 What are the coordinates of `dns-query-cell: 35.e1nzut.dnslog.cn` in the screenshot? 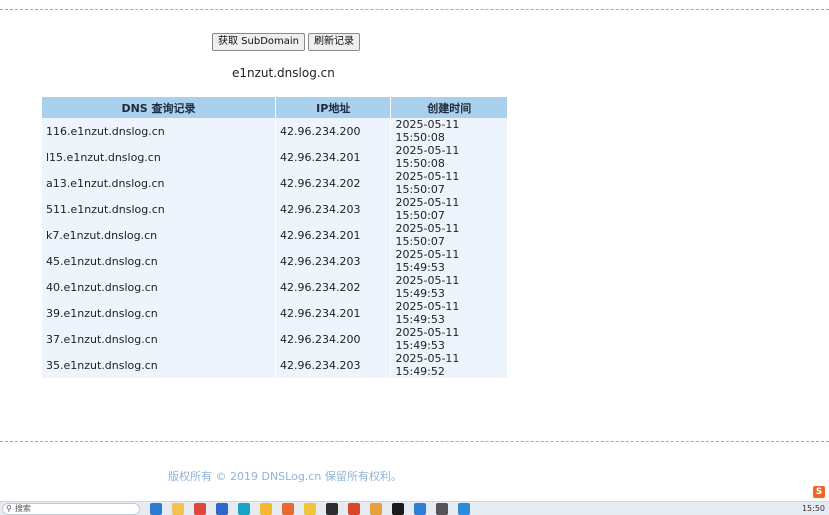 It's located at (159, 365).